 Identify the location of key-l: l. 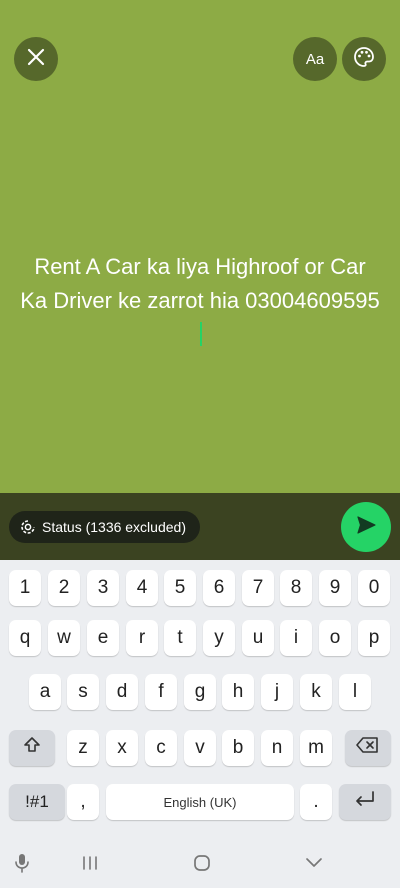
(355, 692).